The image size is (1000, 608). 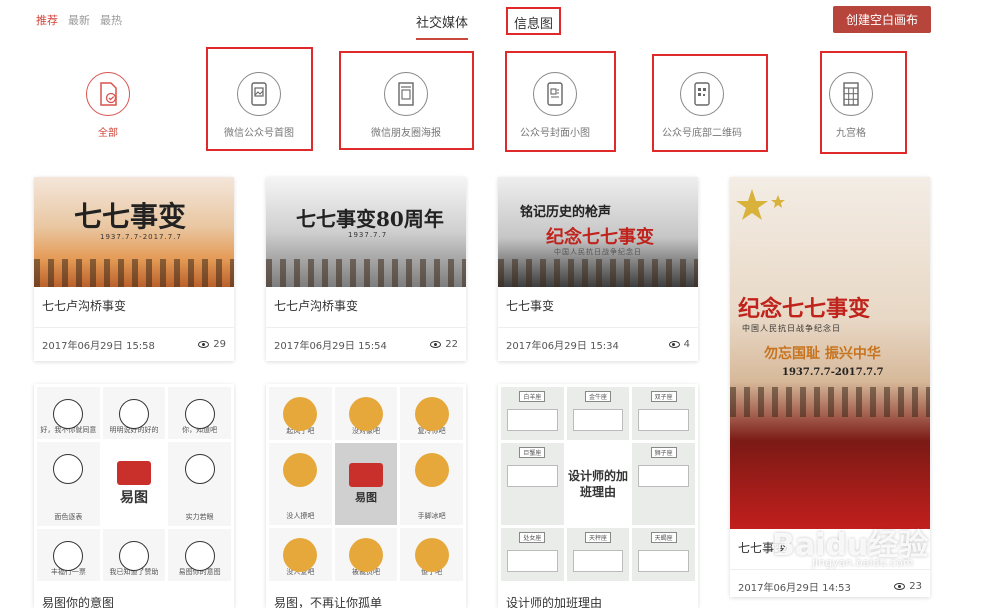 I want to click on card-date: 2017年06月29日 15:54, so click(x=330, y=346).